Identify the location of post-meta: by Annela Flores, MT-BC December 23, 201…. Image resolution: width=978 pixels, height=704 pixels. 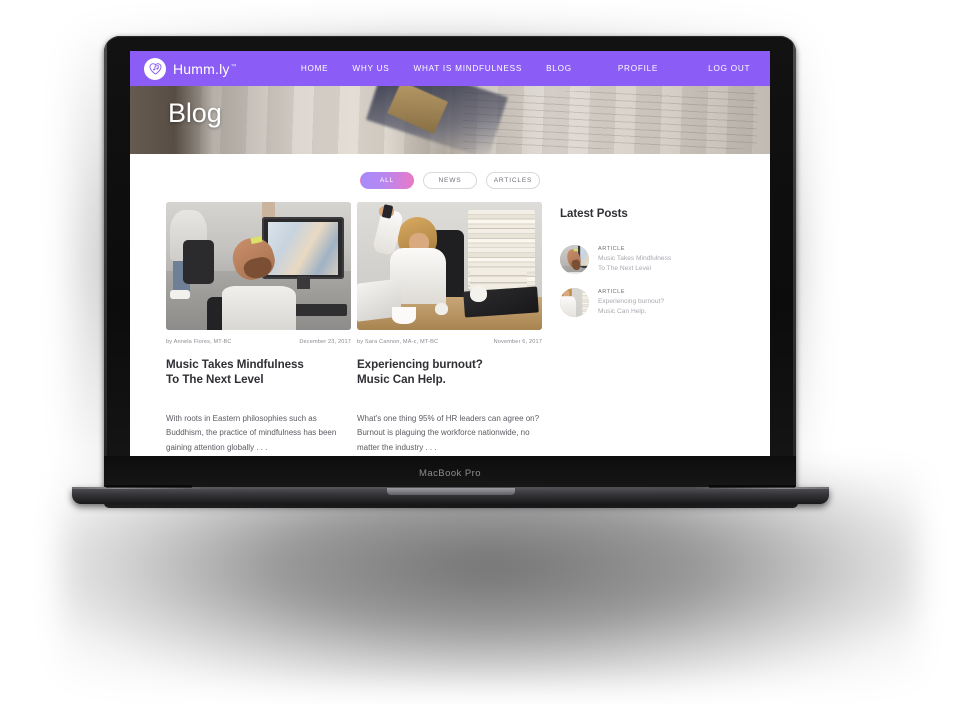
(258, 342).